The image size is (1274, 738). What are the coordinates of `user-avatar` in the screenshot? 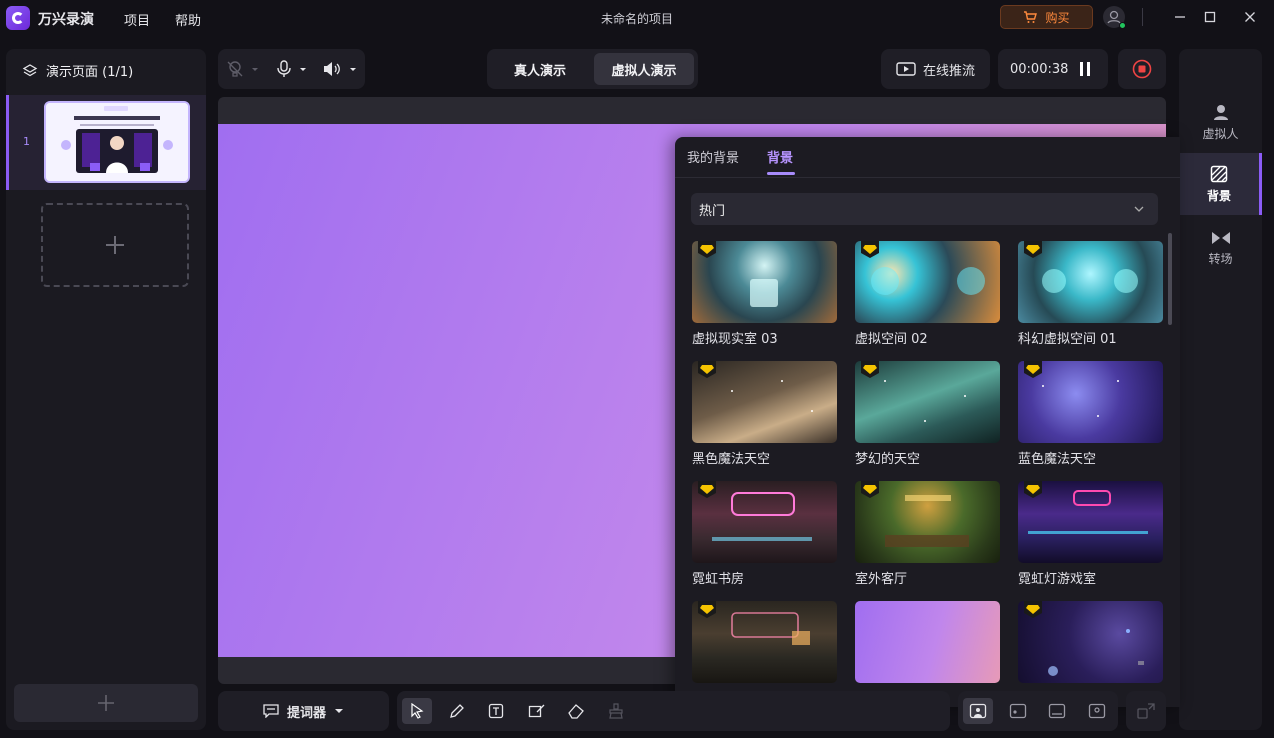 It's located at (1114, 17).